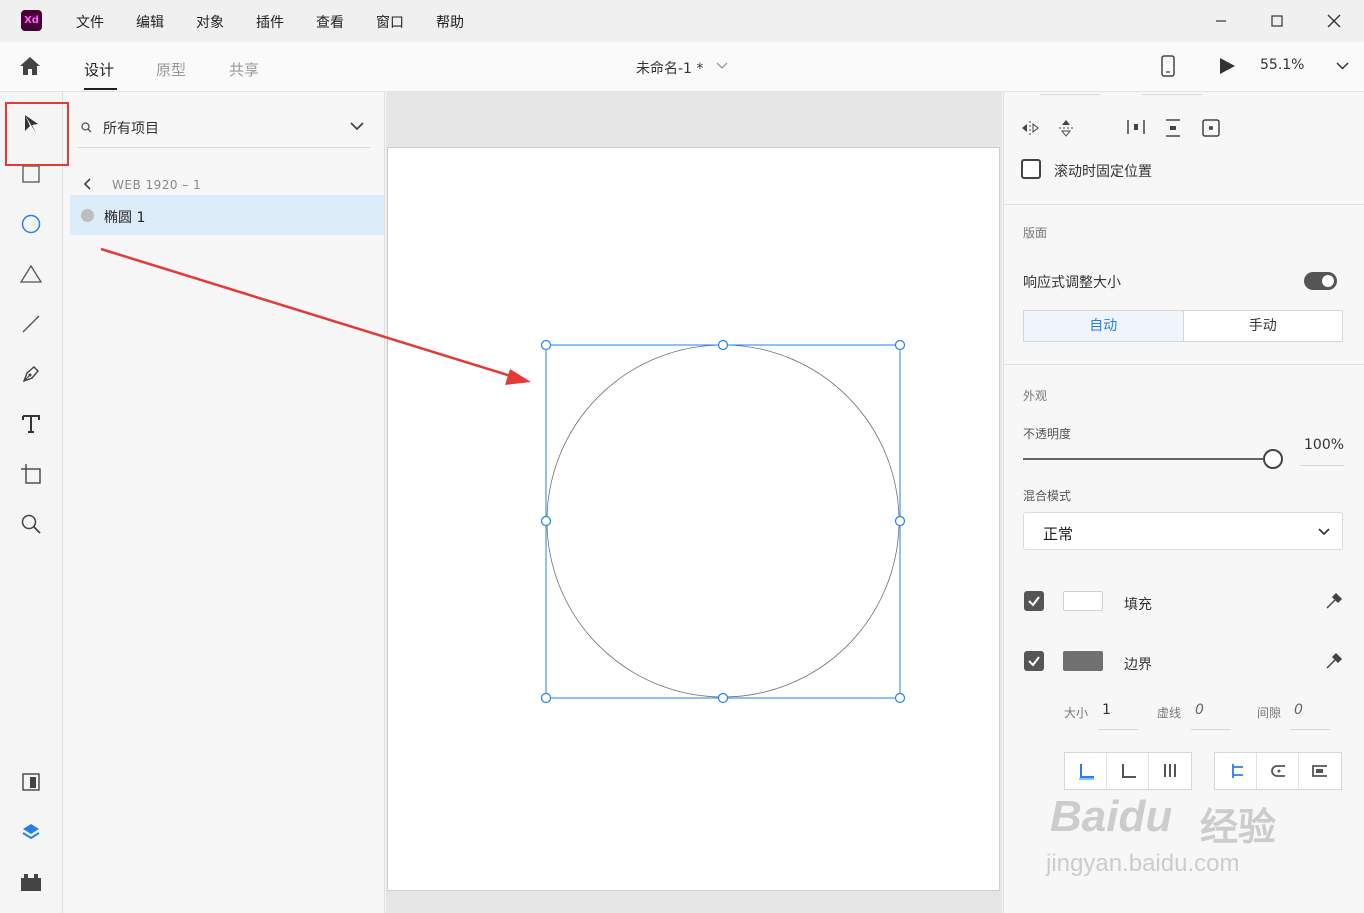 This screenshot has width=1364, height=913. I want to click on fill-checkbox, so click(1034, 601).